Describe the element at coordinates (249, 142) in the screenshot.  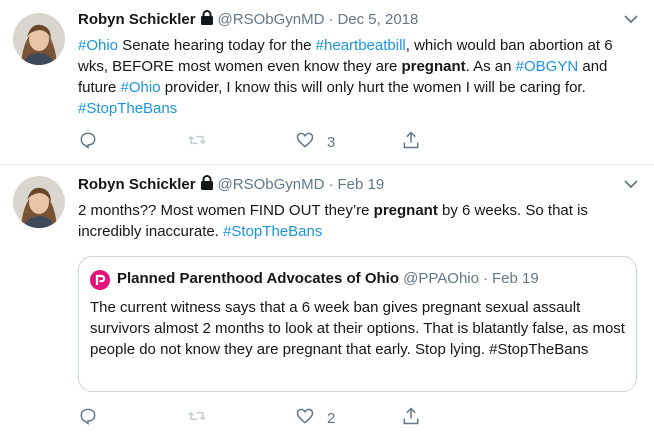
I see `tweet-actions: 3` at that location.